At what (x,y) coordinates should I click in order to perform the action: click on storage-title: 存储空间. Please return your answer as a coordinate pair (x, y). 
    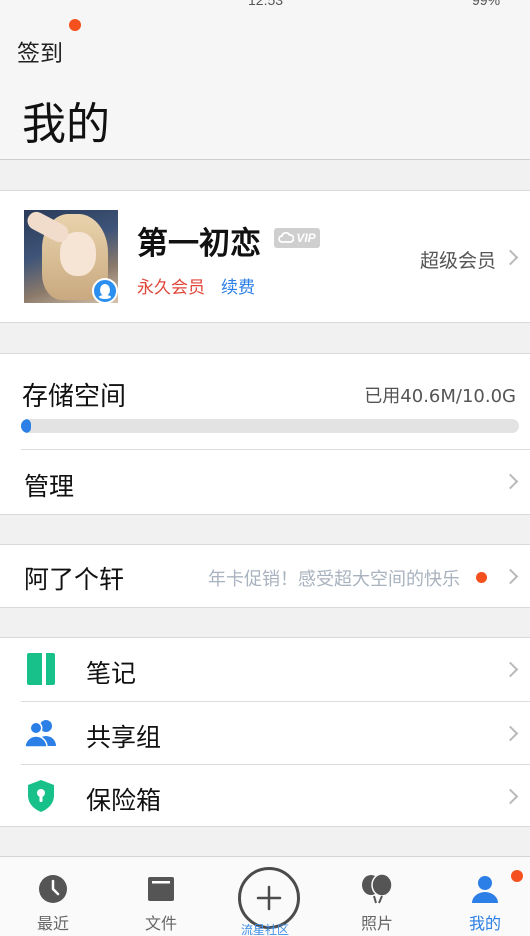
    Looking at the image, I should click on (74, 397).